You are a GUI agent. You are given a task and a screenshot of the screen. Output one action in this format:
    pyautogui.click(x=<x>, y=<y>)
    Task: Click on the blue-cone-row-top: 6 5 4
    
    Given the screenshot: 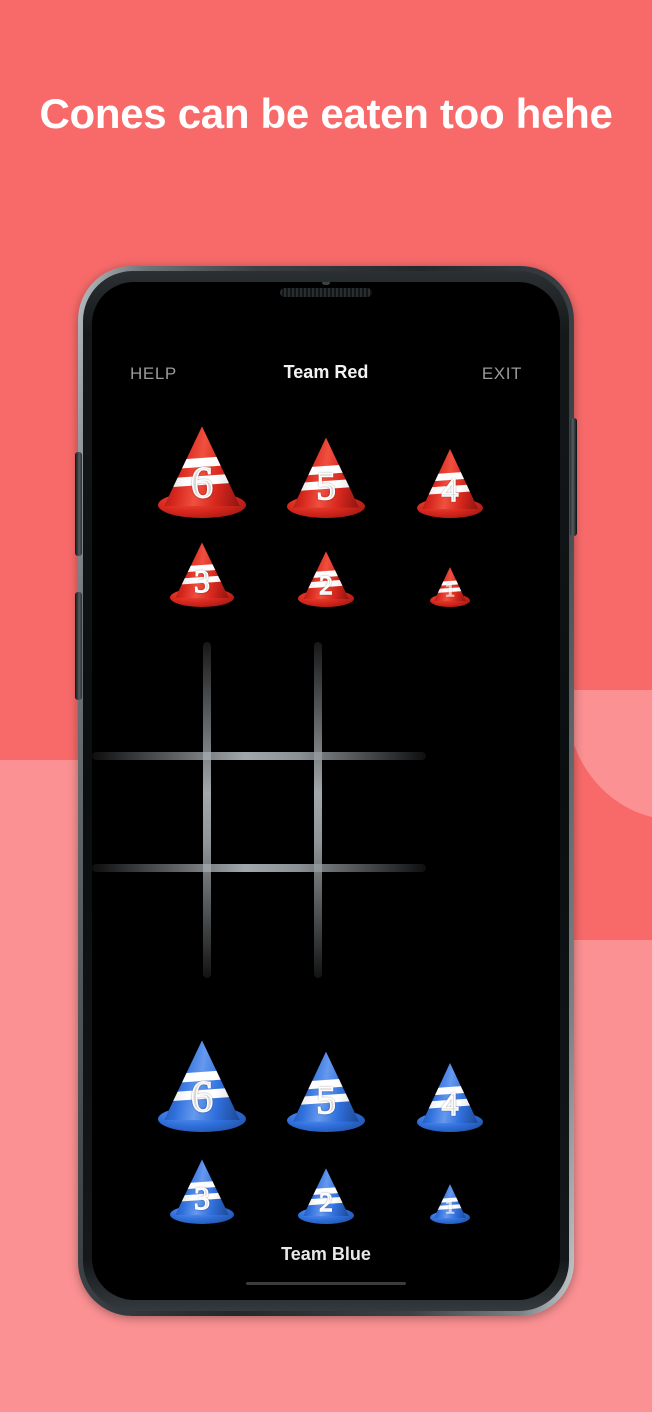 What is the action you would take?
    pyautogui.click(x=326, y=1078)
    